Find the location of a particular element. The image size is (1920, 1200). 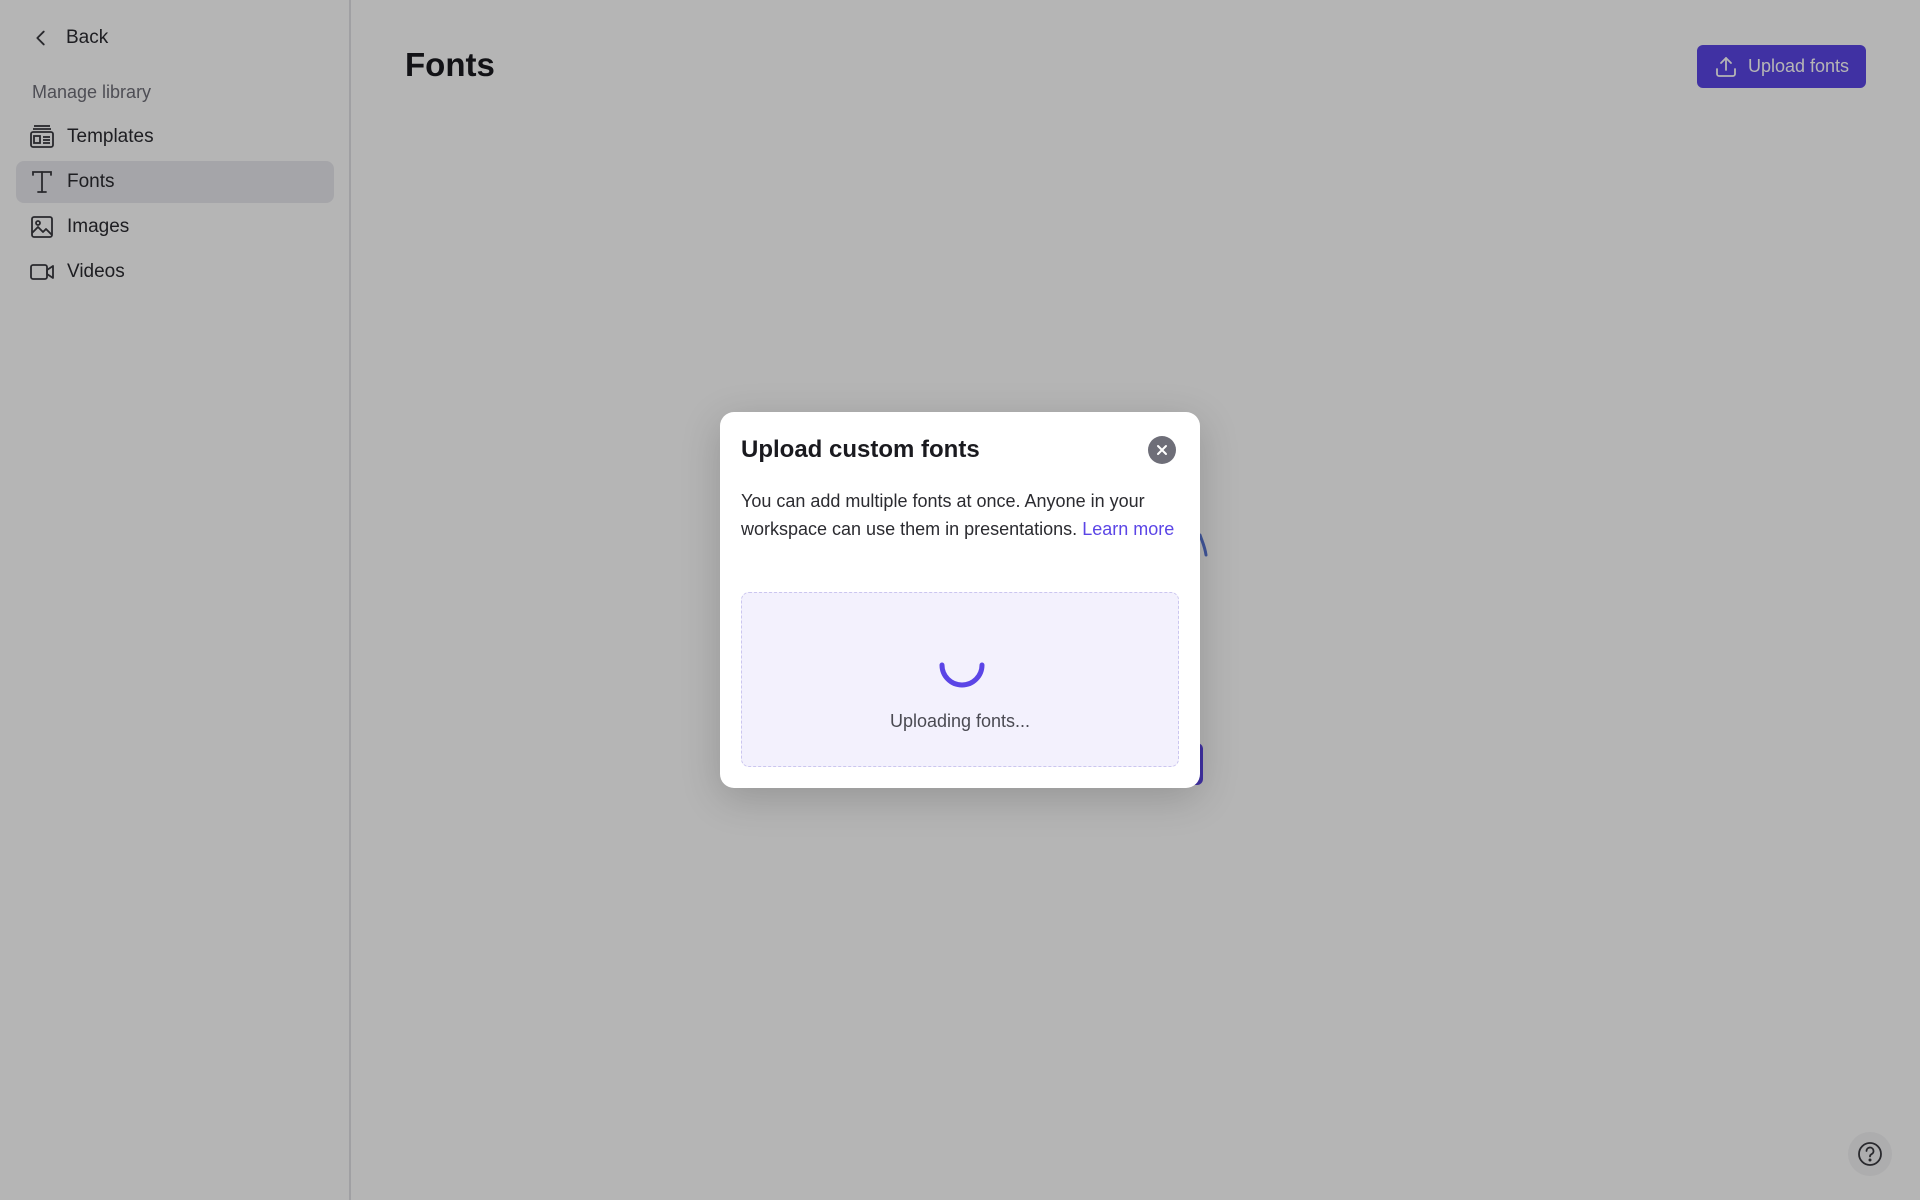

close-button is located at coordinates (1162, 450).